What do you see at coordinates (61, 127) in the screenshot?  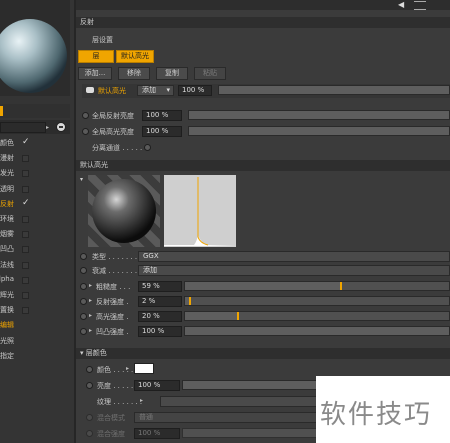 I see `no-entry-icon` at bounding box center [61, 127].